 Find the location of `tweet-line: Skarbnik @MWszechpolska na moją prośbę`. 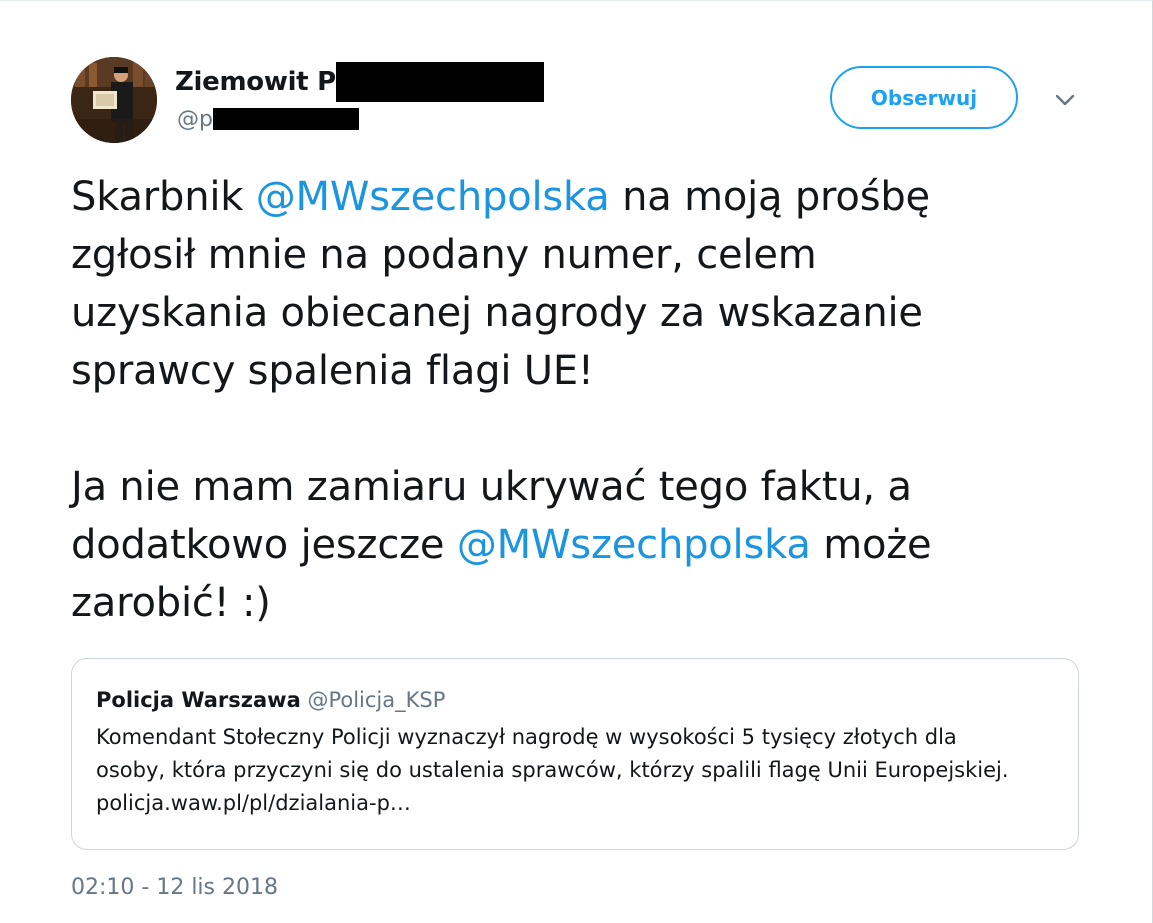

tweet-line: Skarbnik @MWszechpolska na moją prośbę is located at coordinates (576, 197).